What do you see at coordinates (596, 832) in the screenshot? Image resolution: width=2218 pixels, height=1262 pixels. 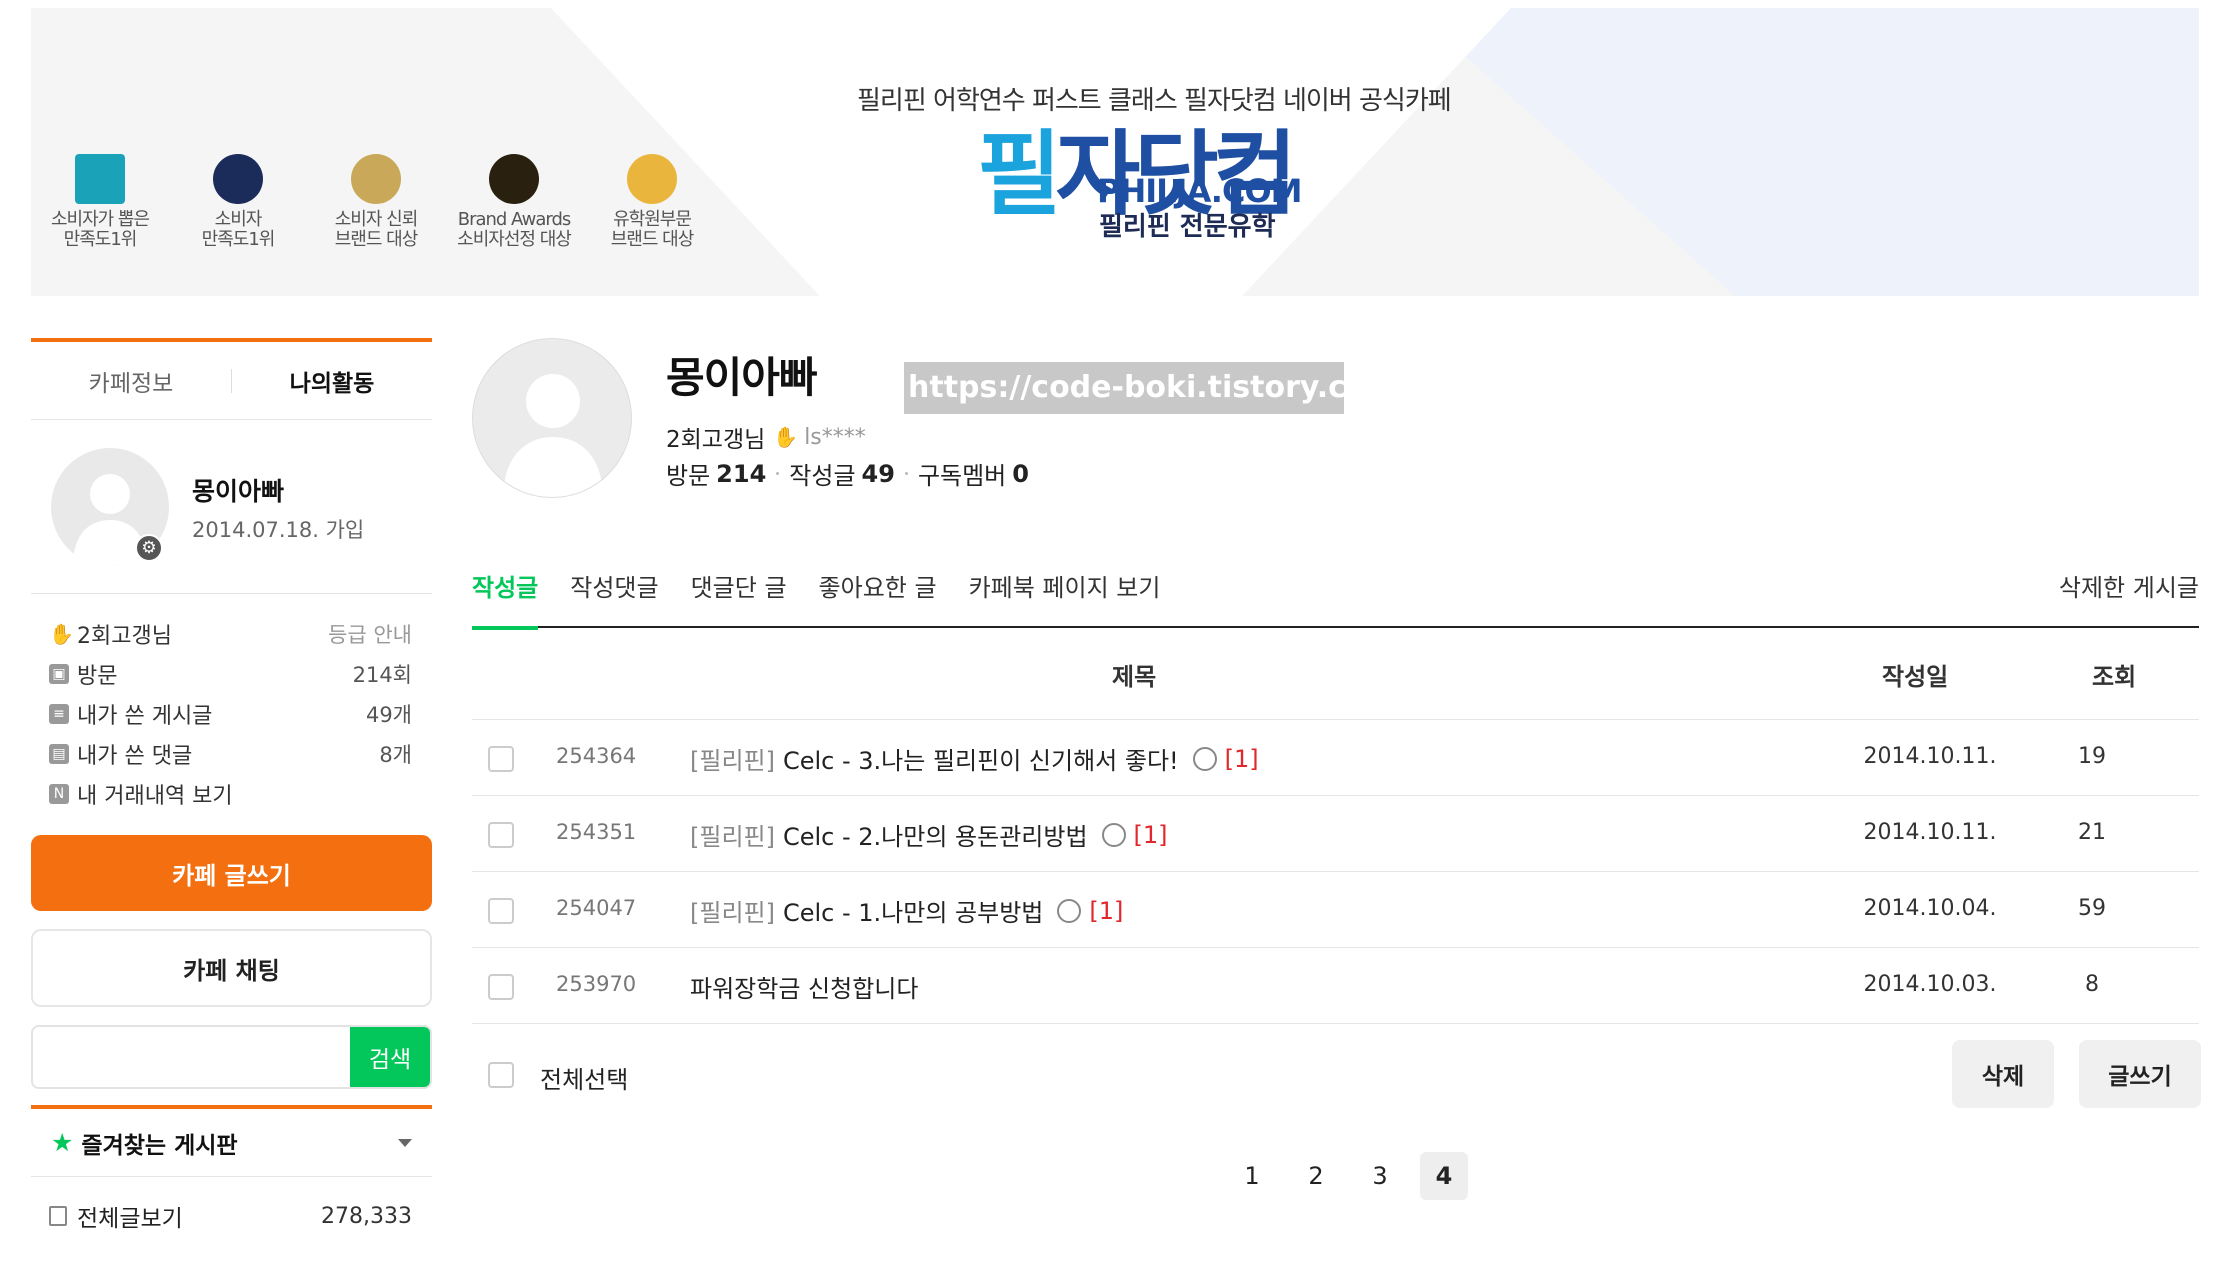 I see `post-number: 254351` at bounding box center [596, 832].